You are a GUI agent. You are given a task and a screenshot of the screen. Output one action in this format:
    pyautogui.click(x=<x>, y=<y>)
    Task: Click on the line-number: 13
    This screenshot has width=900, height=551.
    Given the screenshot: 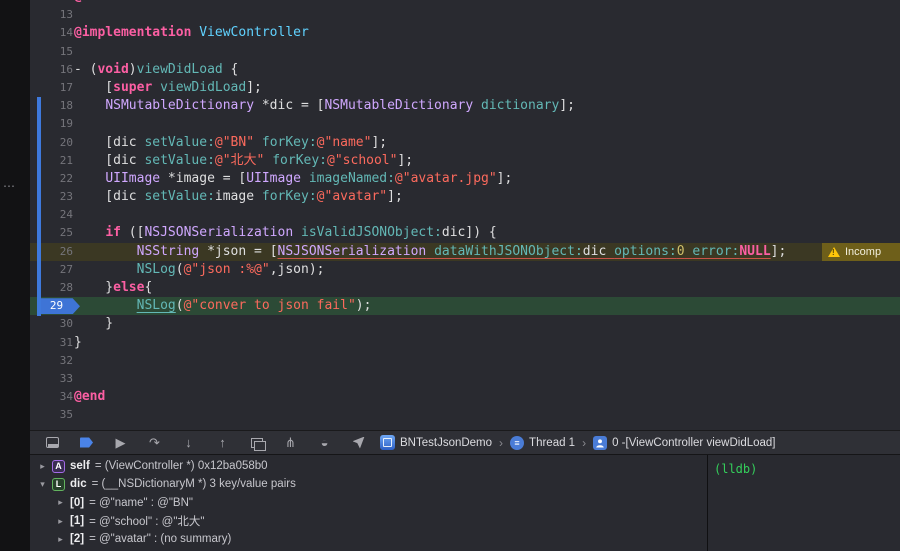 What is the action you would take?
    pyautogui.click(x=67, y=14)
    